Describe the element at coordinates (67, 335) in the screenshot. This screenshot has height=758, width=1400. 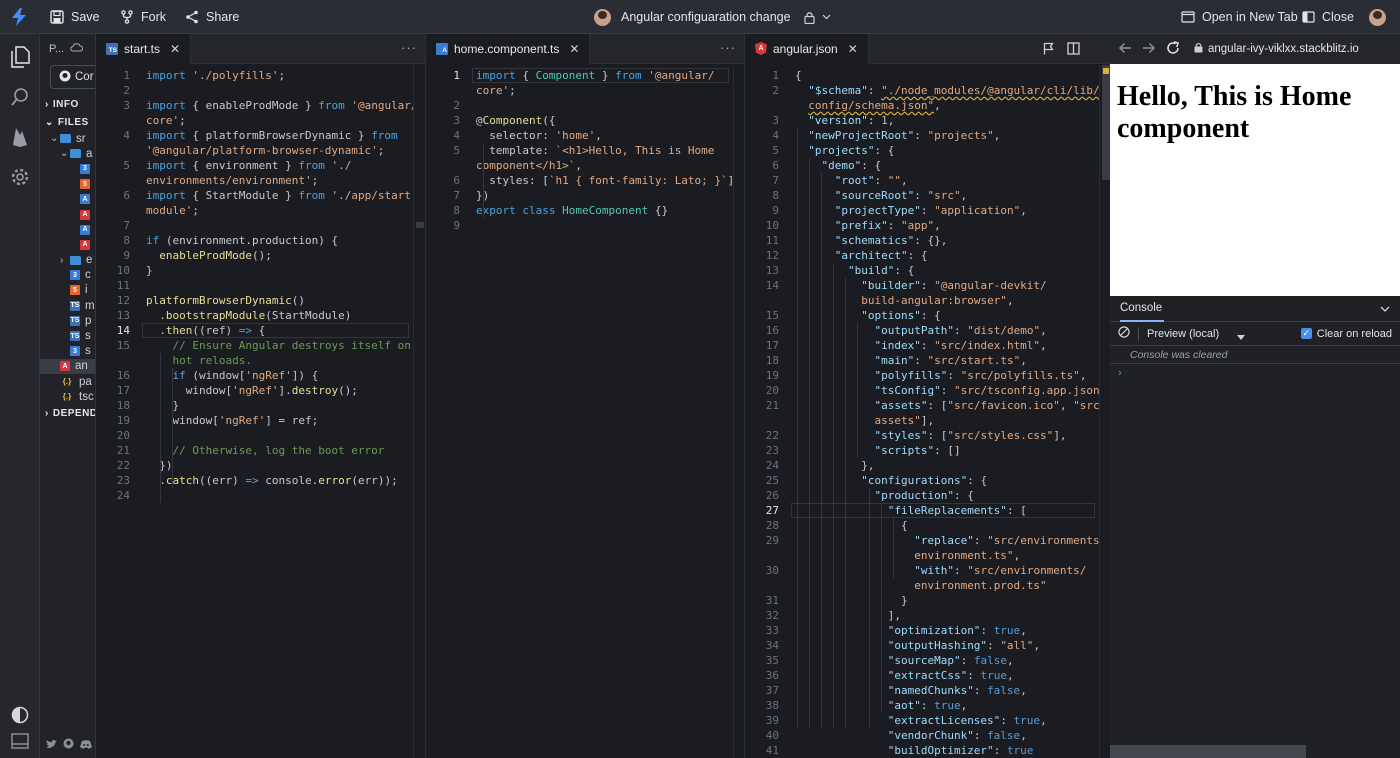
I see `file-tree-item: TSs` at that location.